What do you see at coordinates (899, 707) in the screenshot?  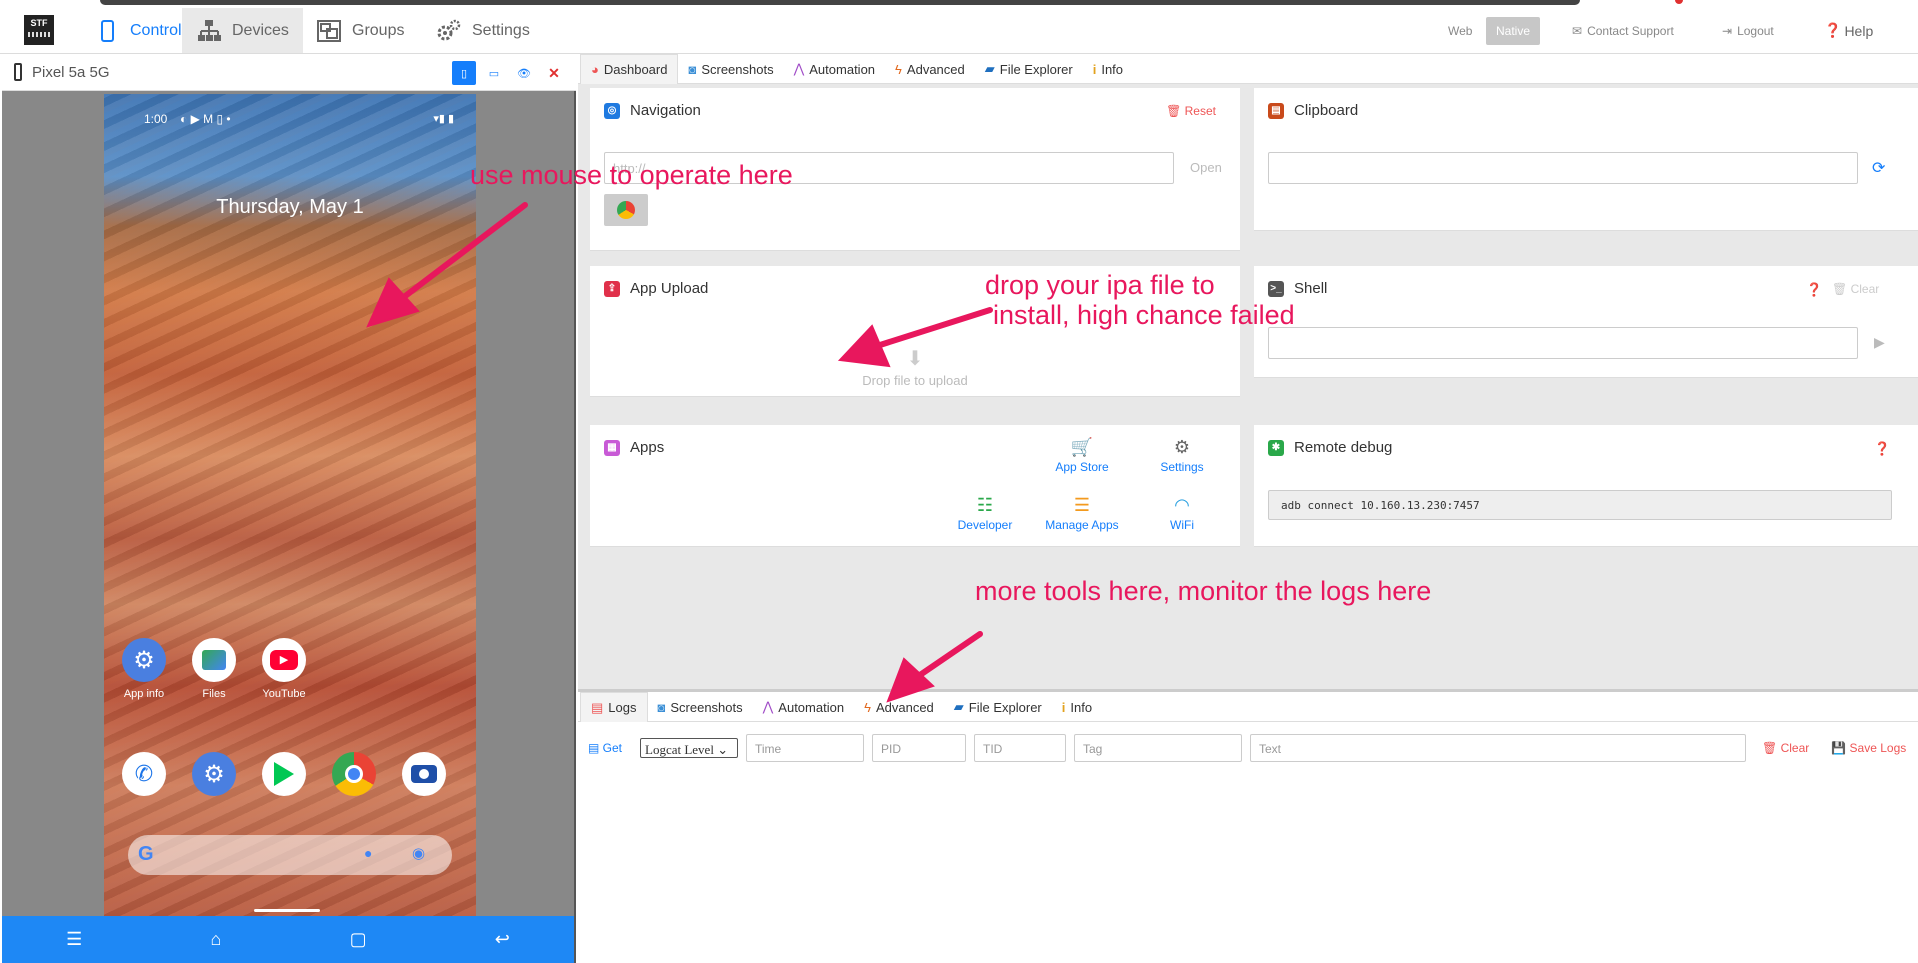 I see `tab-logs-advanced: ϟ Advanced` at bounding box center [899, 707].